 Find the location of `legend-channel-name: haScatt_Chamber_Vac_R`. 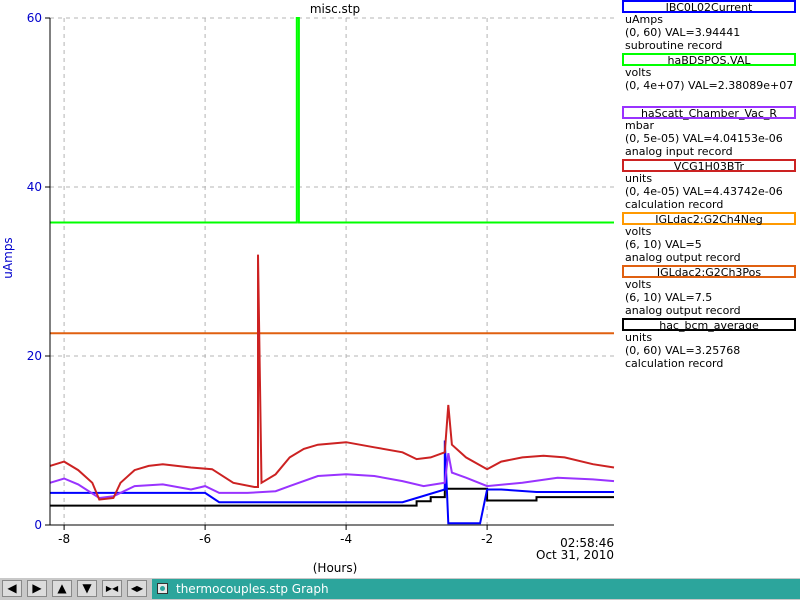

legend-channel-name: haScatt_Chamber_Vac_R is located at coordinates (709, 112).